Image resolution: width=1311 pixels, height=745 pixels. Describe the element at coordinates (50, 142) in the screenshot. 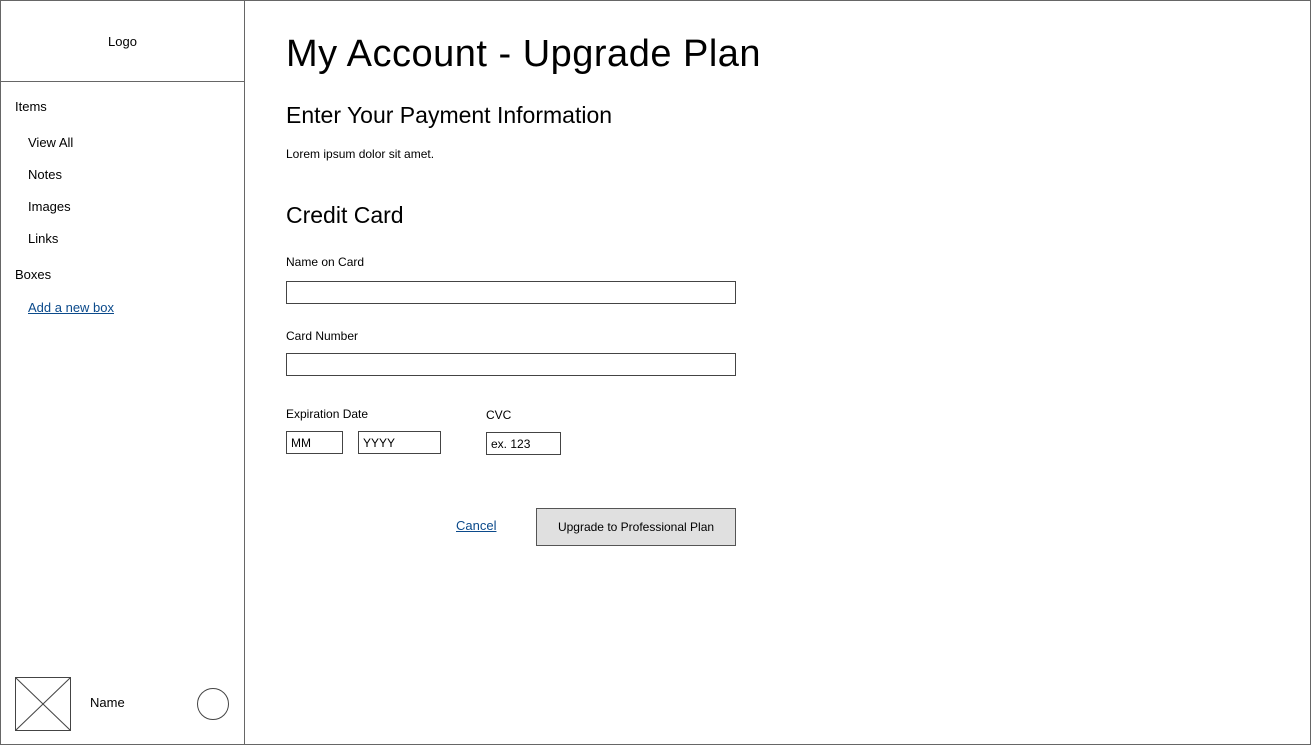

I see `sidebar-item-view-all: View All` at that location.